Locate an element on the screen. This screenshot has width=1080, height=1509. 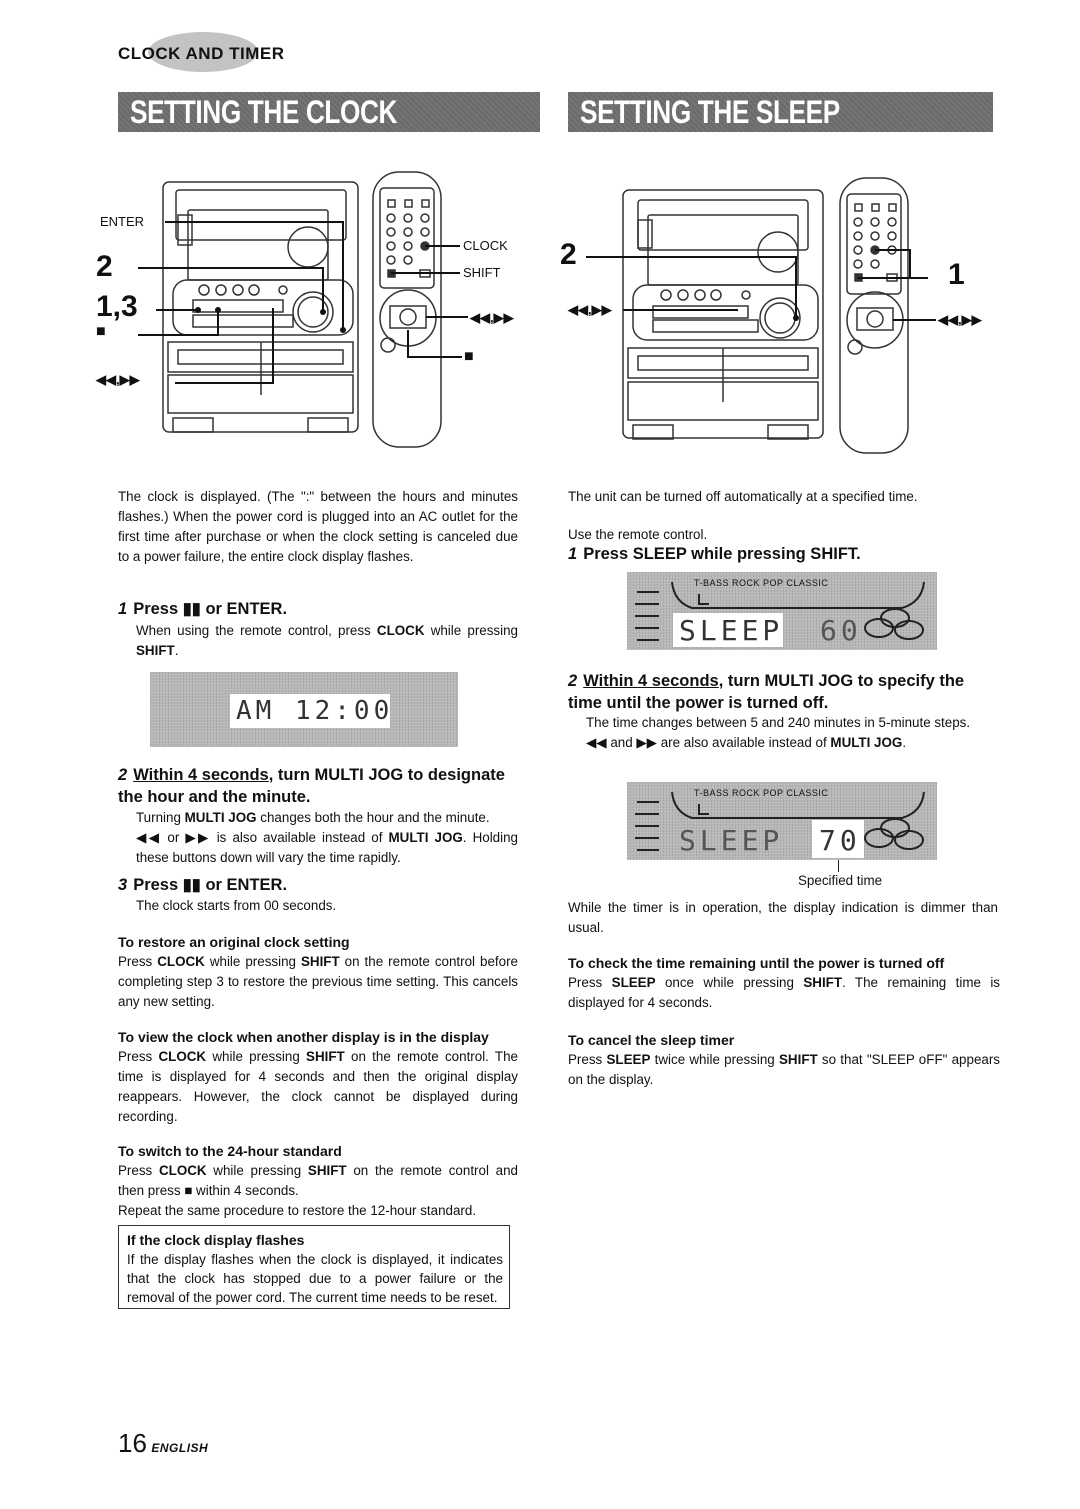
clock-illustration: ENTER 2 1,3 ■ ◀◀,▶▶ CLOCK SHIFT ◀◀,▶▶ ■ is located at coordinates (317, 315).